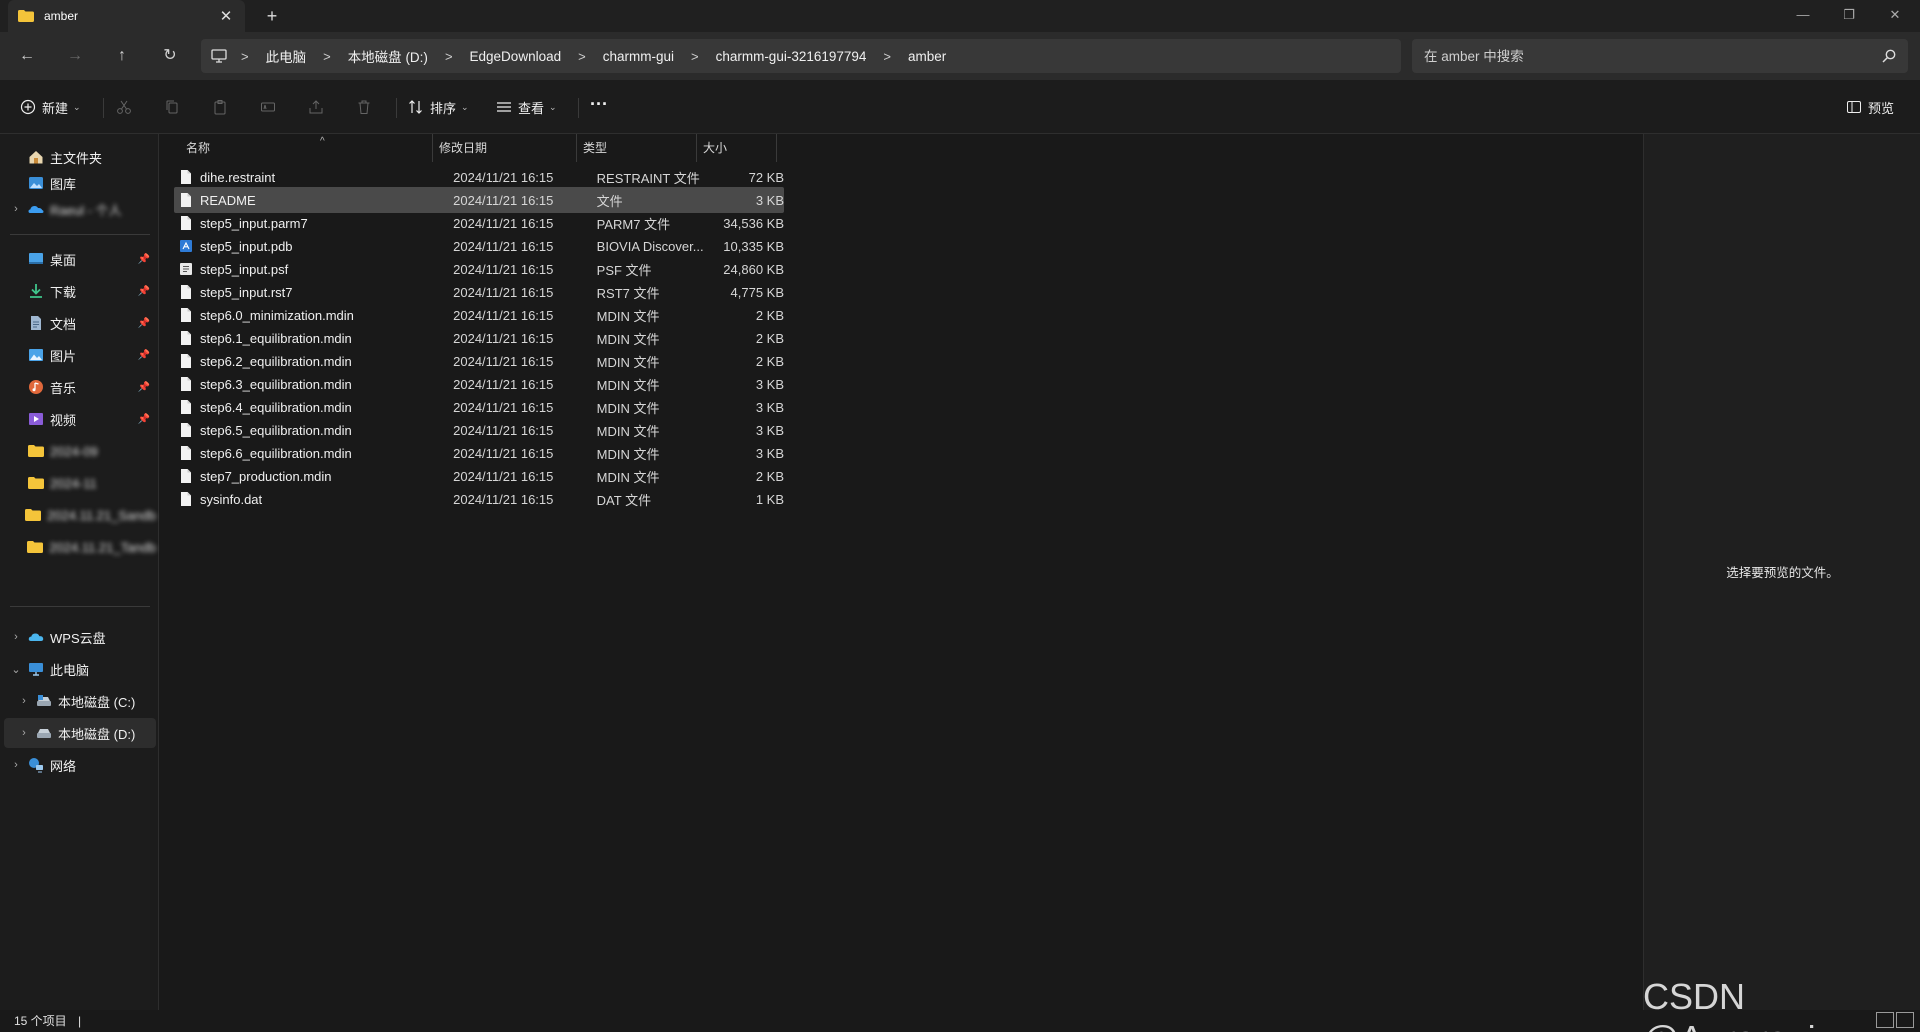 The image size is (1920, 1032). Describe the element at coordinates (84, 701) in the screenshot. I see `sidebar-item-drive-c: › 本地磁盘 (C:)` at that location.